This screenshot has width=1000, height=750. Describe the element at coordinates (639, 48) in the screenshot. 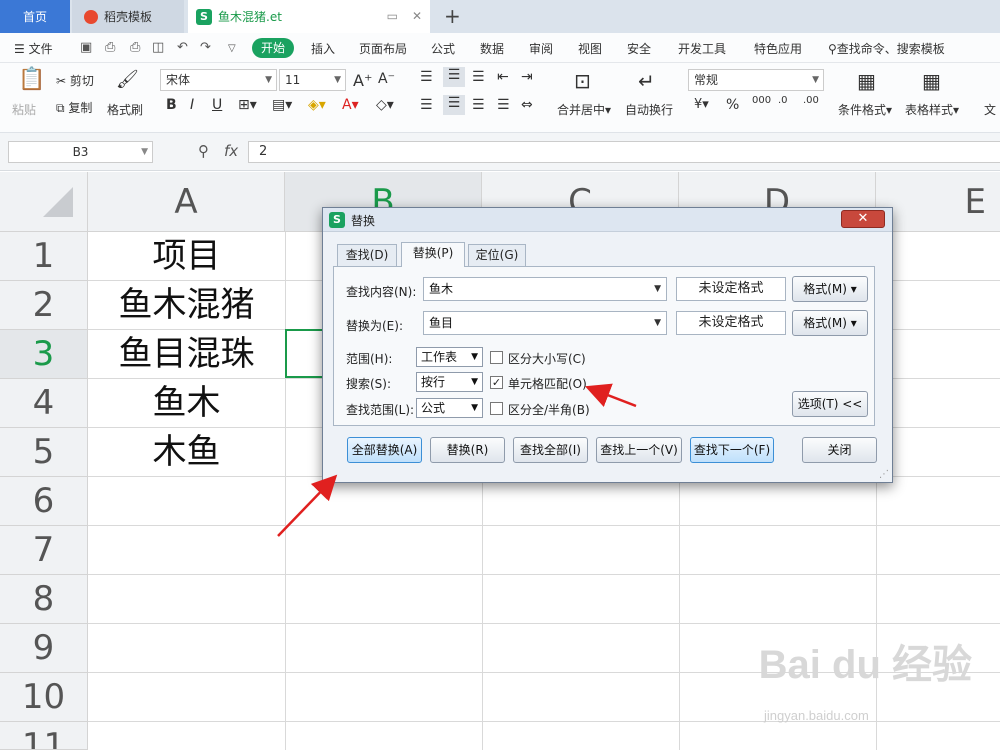

I see `menu-security: 安全` at that location.